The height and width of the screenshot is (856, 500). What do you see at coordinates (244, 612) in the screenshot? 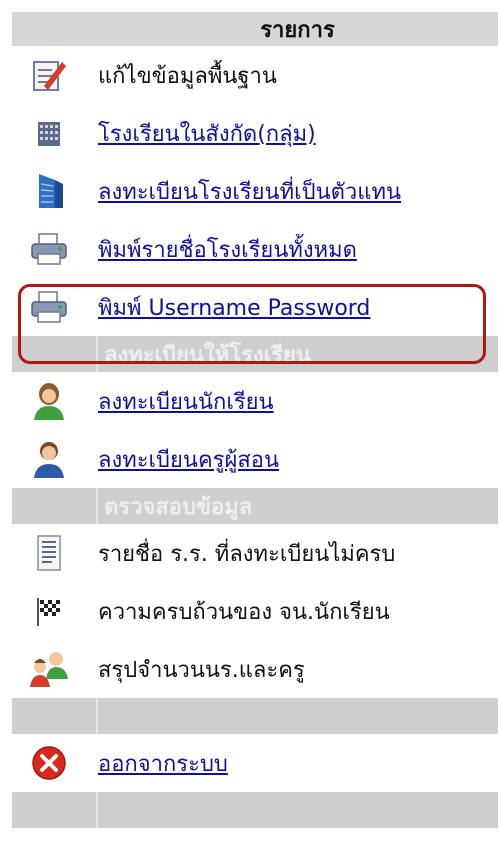
I see `menu-item-label: ความครบถ้วนของ จน.นักเรียน` at bounding box center [244, 612].